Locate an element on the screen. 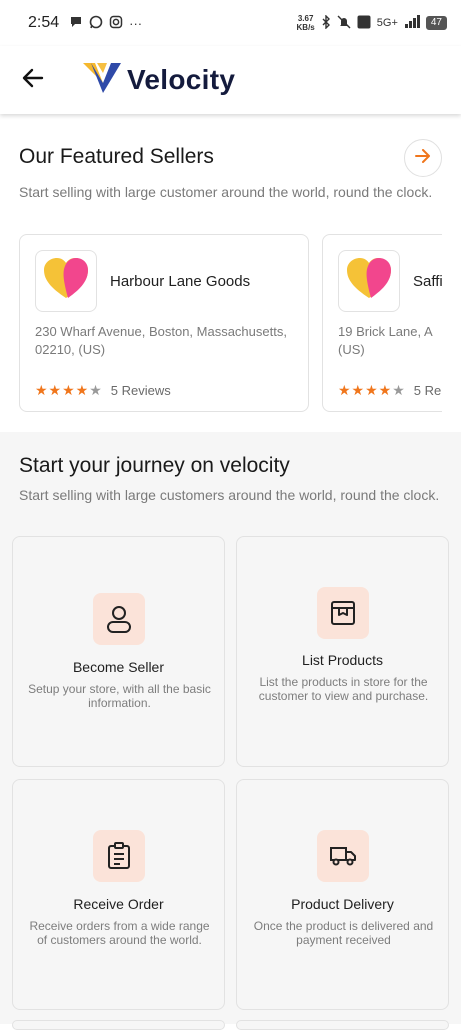  arrow-left-icon is located at coordinates (33, 80).